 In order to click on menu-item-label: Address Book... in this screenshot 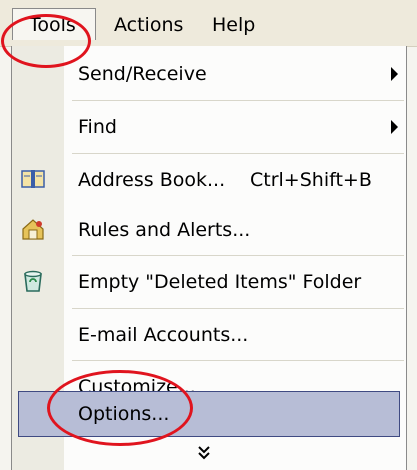, I will do `click(152, 180)`.